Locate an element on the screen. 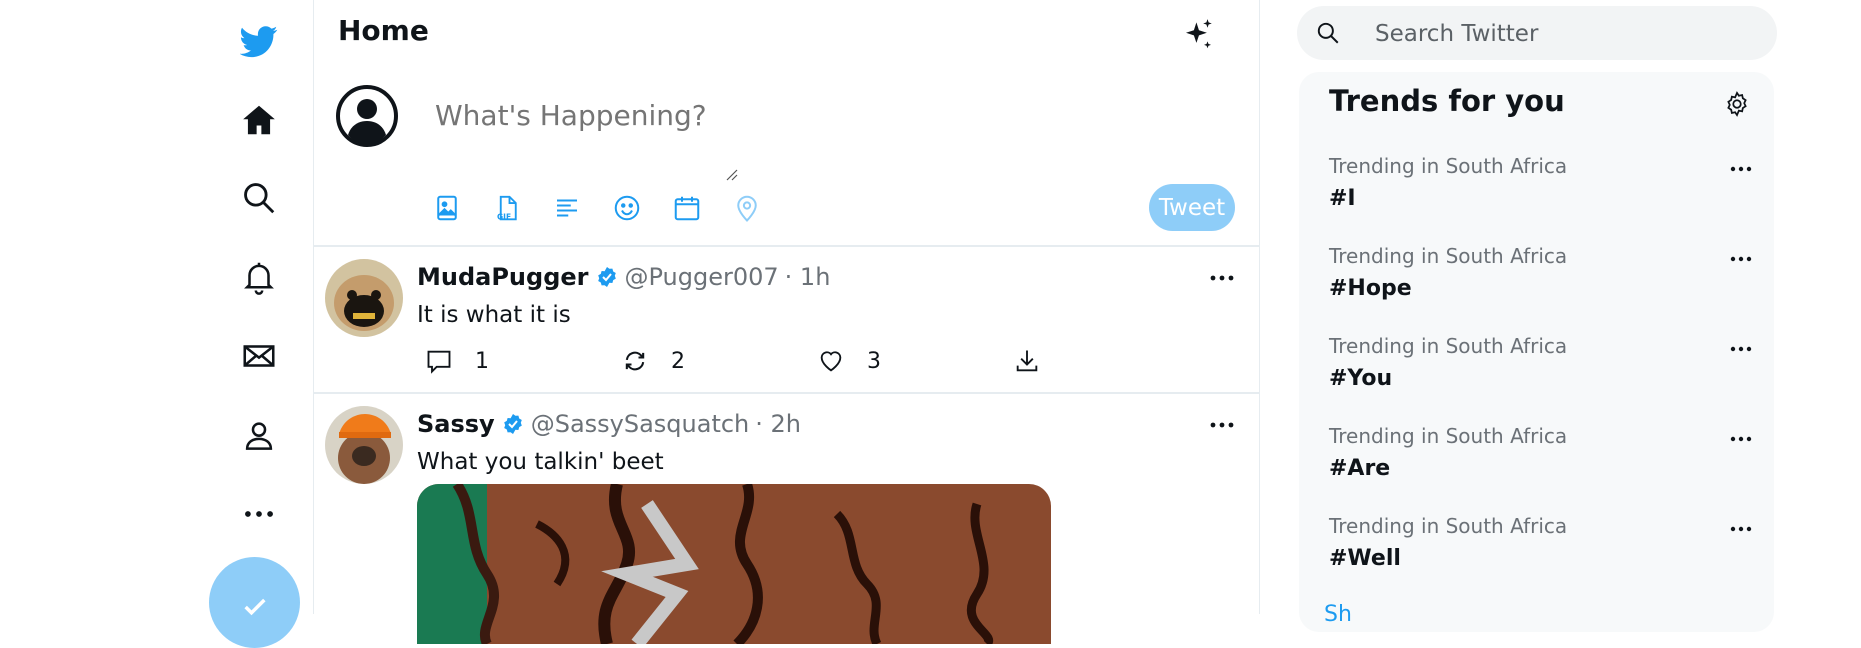 Image resolution: width=1861 pixels, height=648 pixels. share-button is located at coordinates (1111, 361).